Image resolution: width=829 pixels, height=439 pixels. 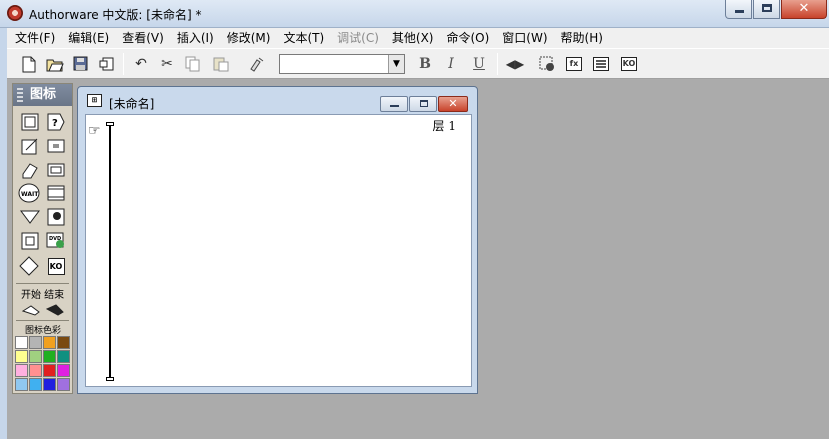 I want to click on erase-icon, so click(x=30, y=170).